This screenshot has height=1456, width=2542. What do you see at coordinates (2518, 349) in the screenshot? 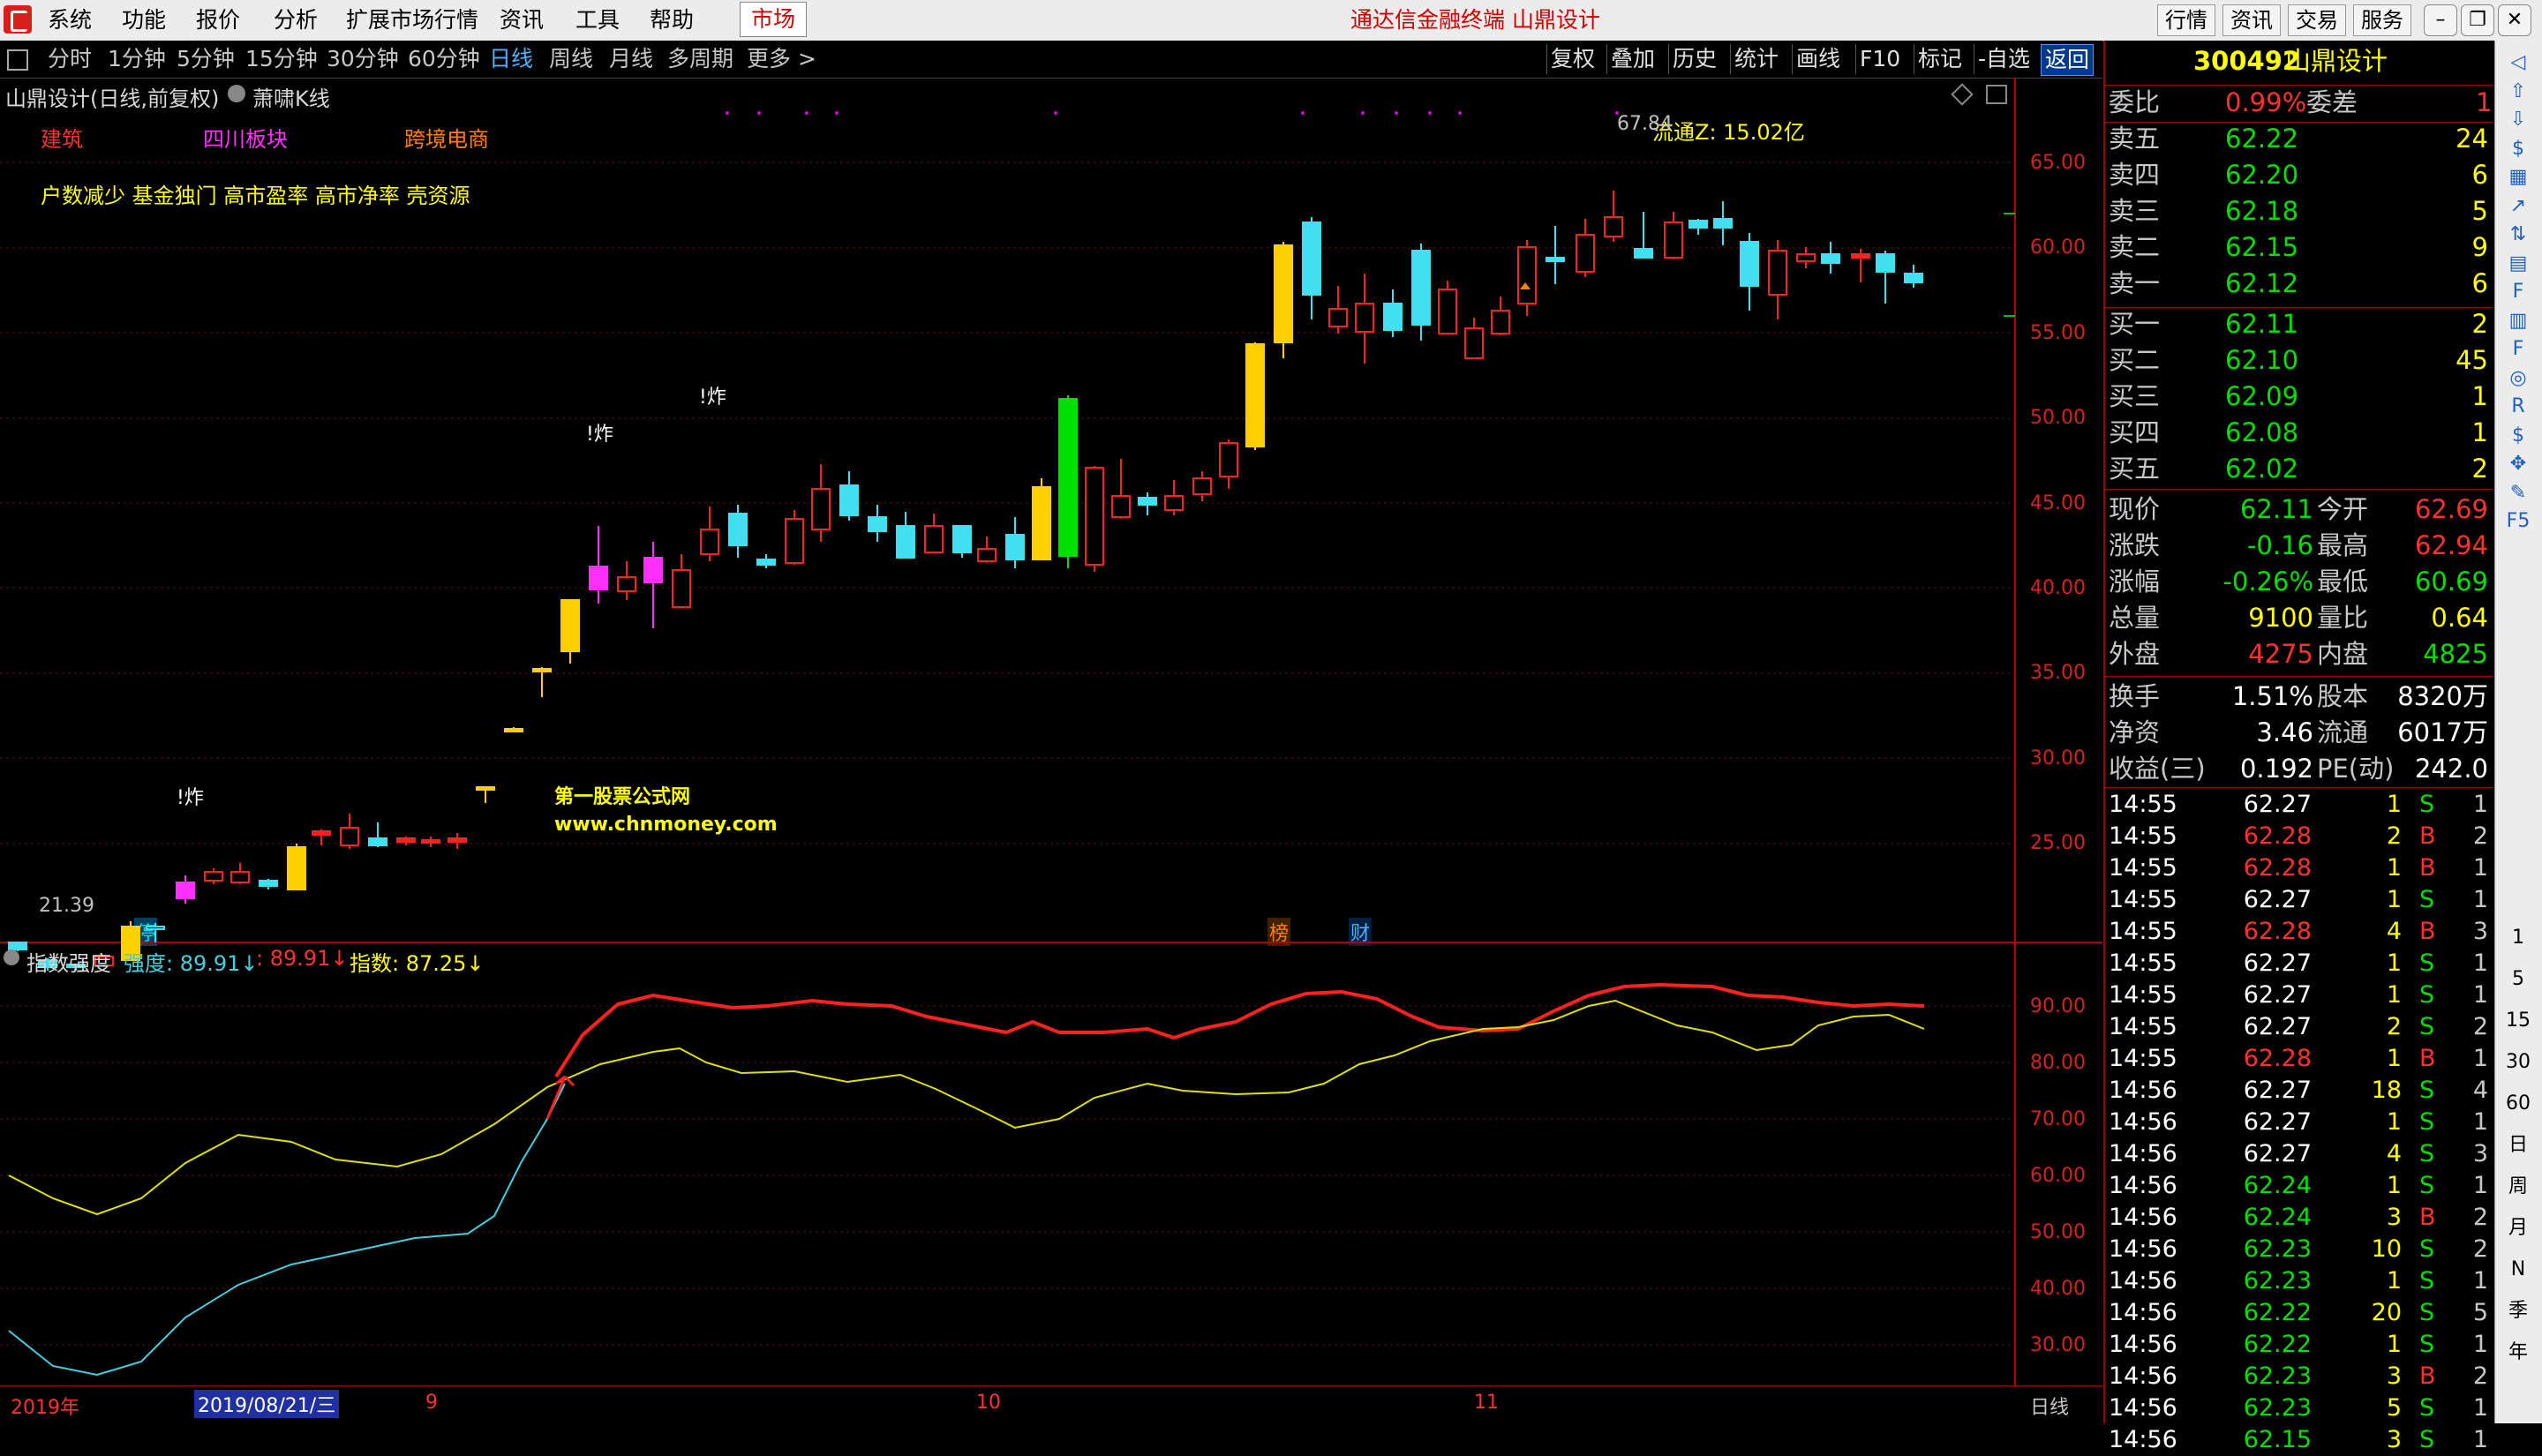
I see `fig-icon: F` at bounding box center [2518, 349].